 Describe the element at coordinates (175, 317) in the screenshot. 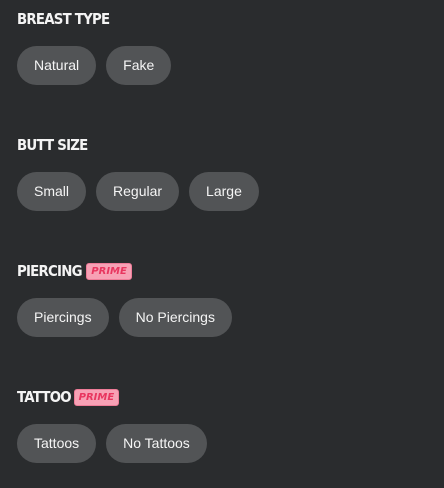

I see `option-no-piercings-button: No Piercings` at that location.